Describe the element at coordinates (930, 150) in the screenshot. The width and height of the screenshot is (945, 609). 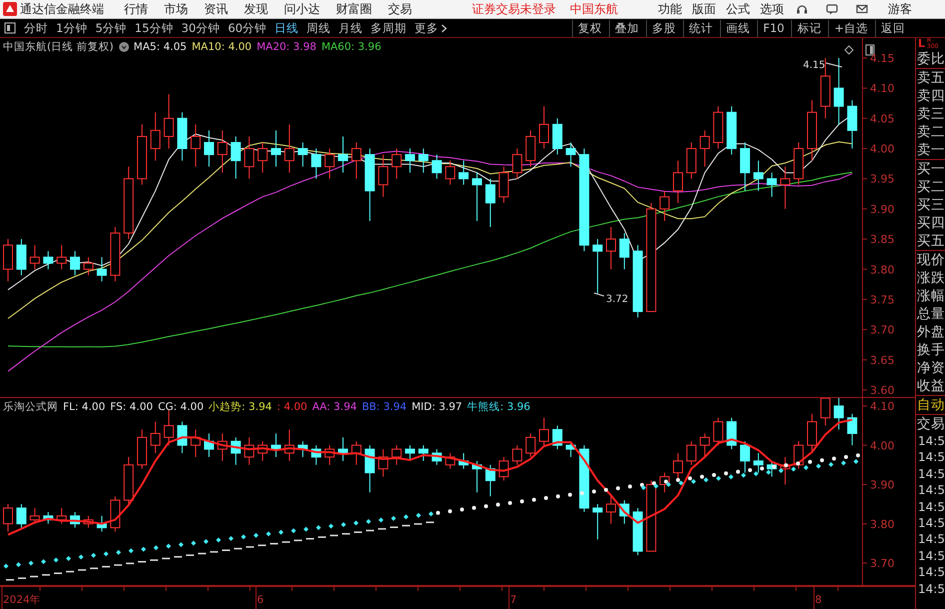
I see `quote-label: 卖一` at that location.